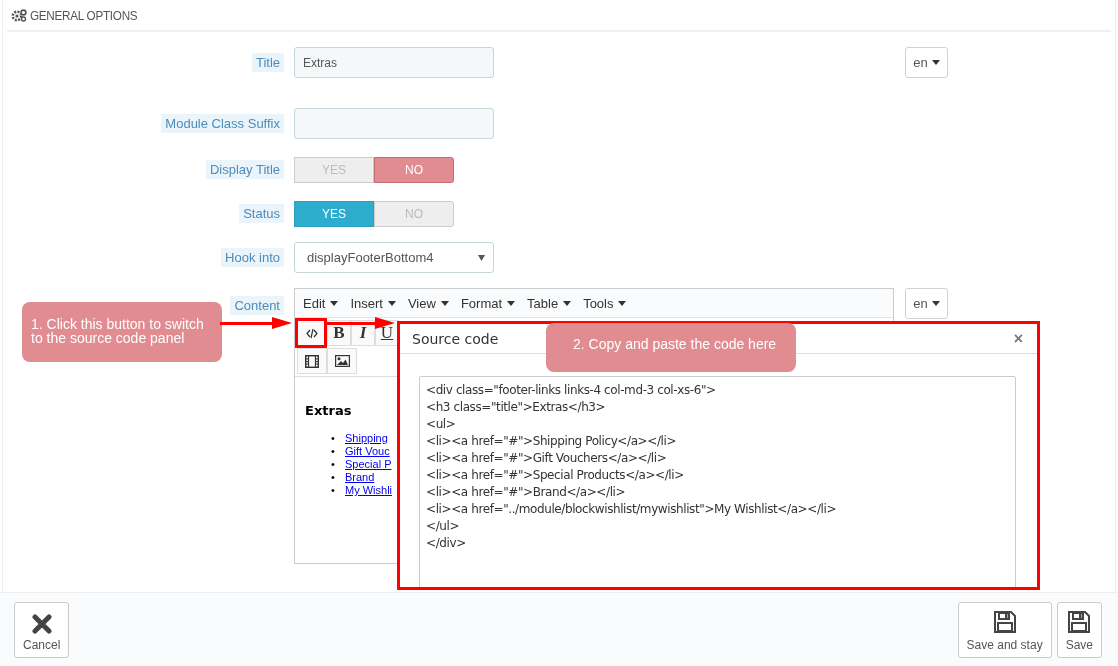 The width and height of the screenshot is (1118, 666). What do you see at coordinates (481, 257) in the screenshot?
I see `dropdown-arrow-icon` at bounding box center [481, 257].